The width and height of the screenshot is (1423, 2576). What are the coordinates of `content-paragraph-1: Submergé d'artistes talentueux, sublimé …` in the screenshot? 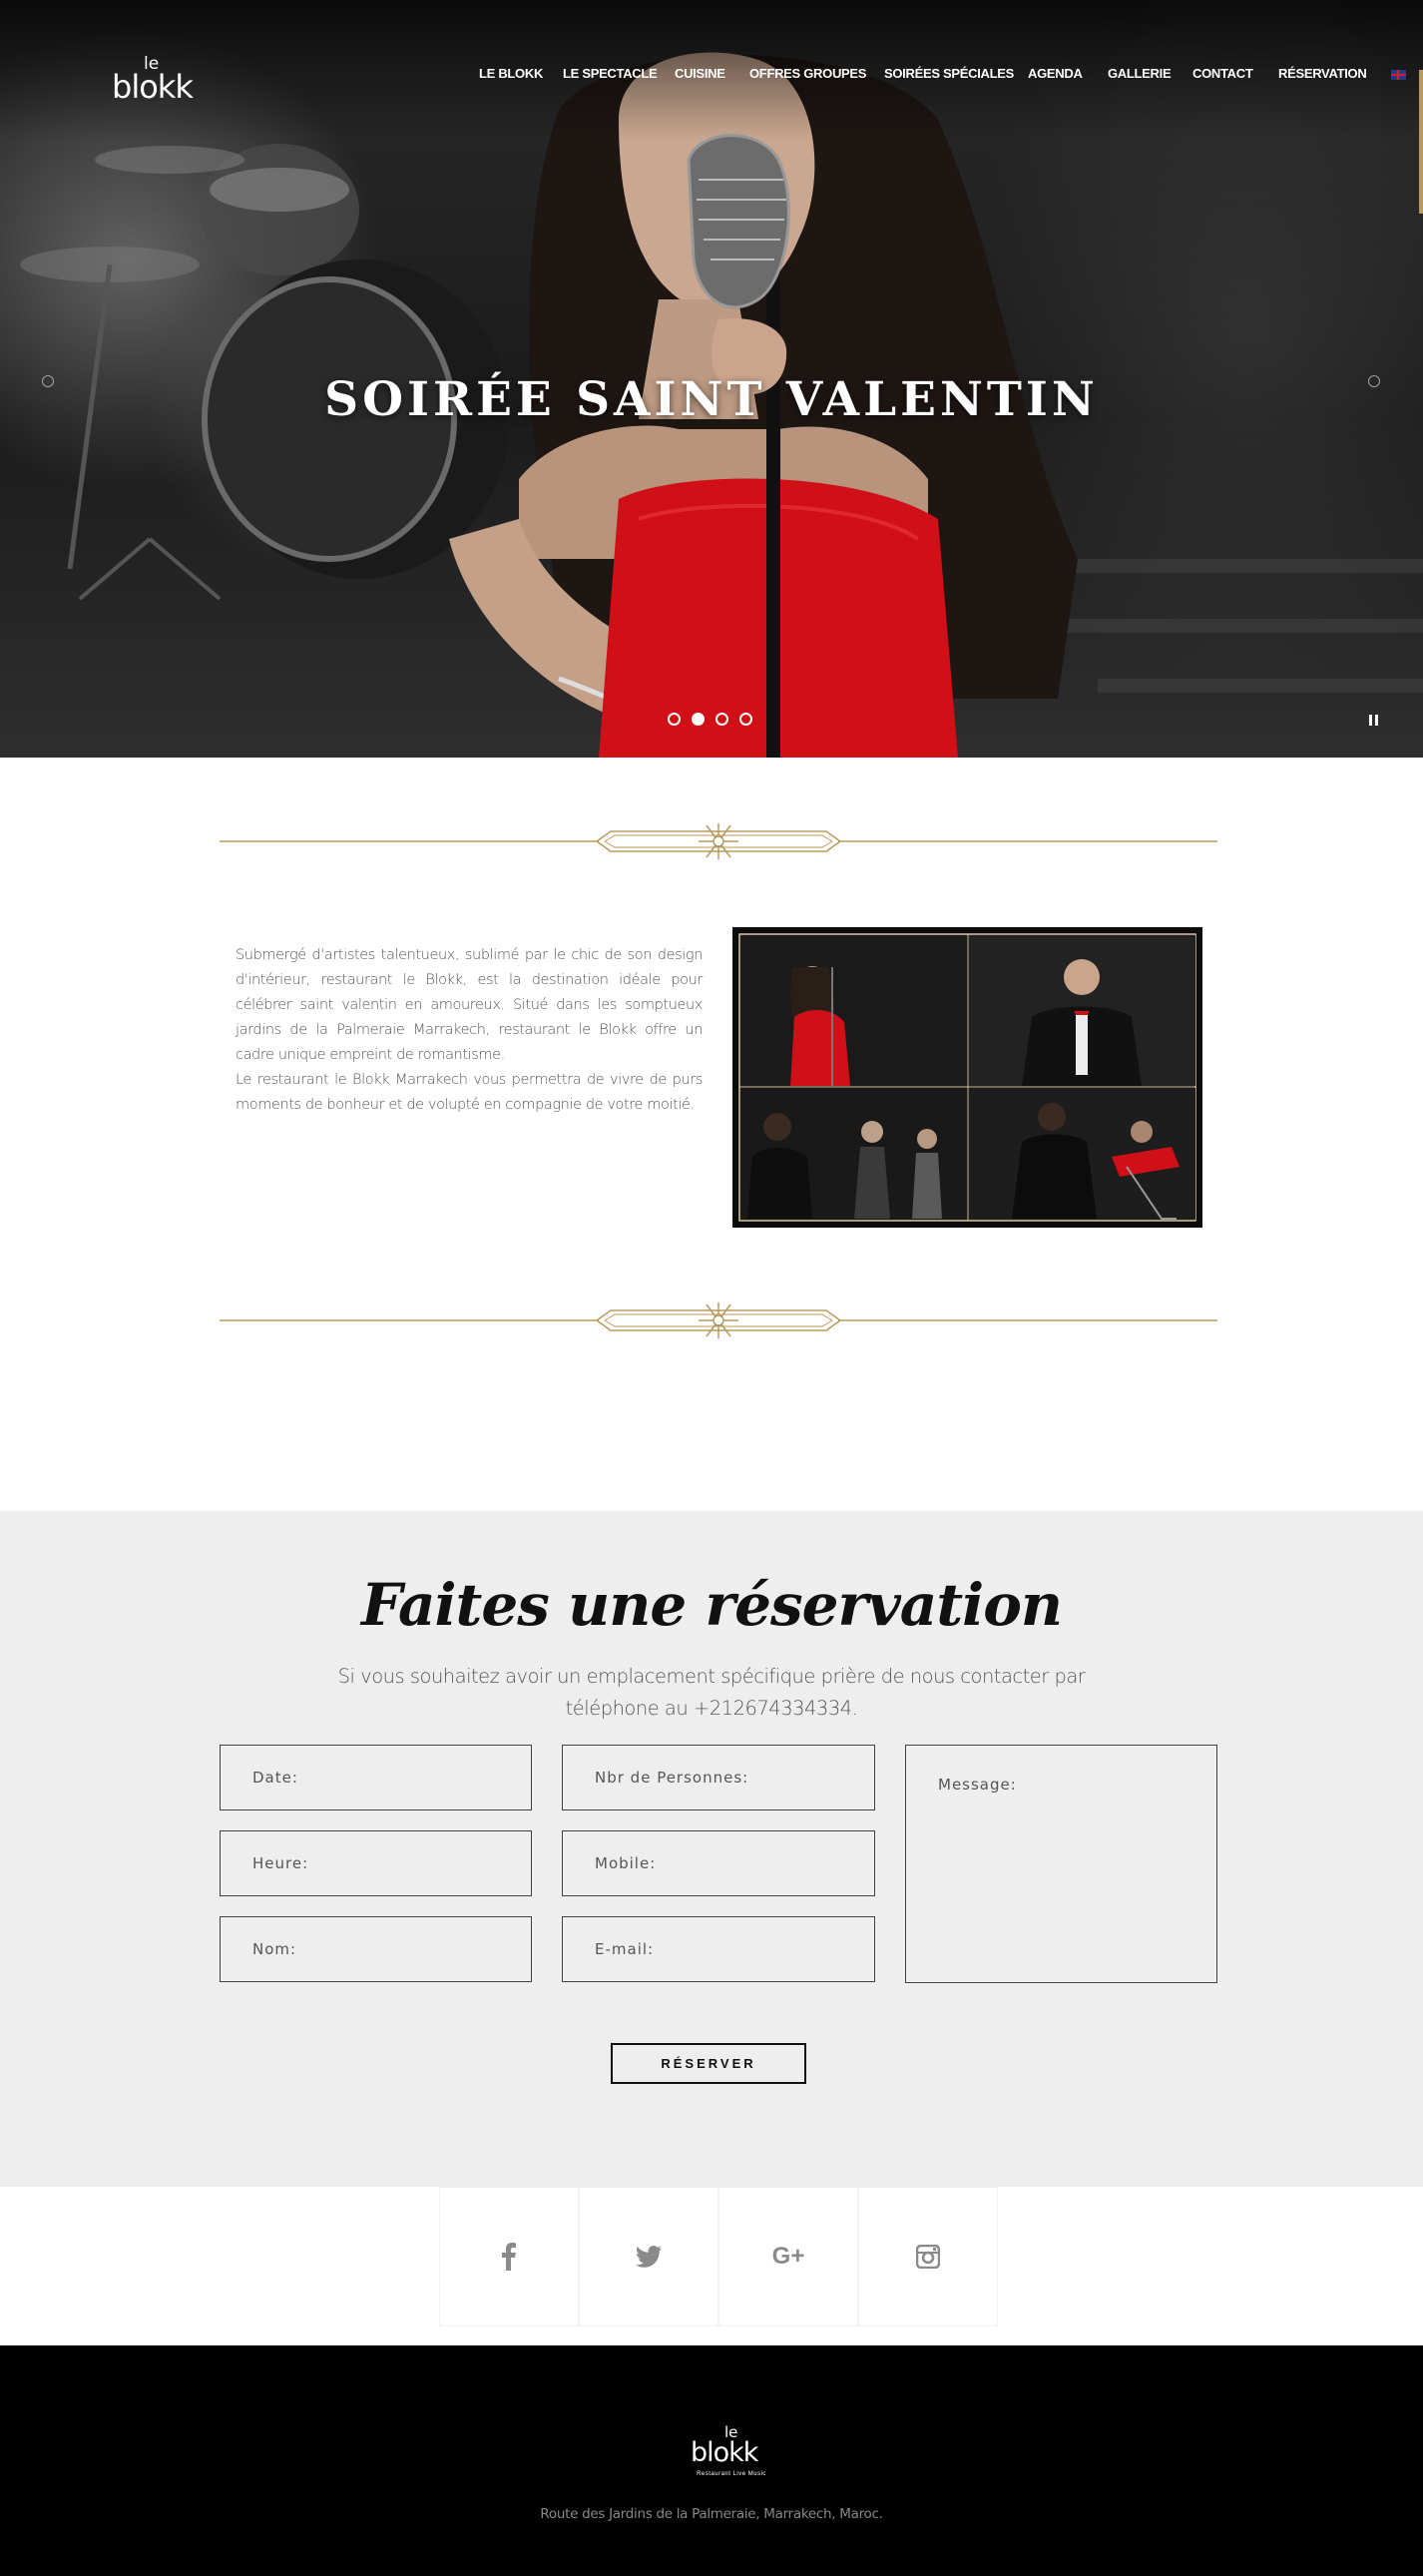 It's located at (469, 1005).